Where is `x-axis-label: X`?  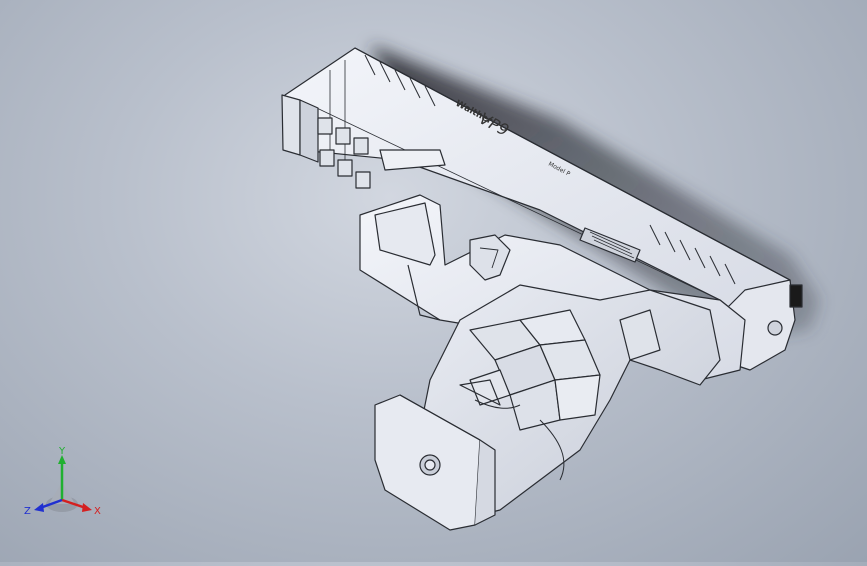
x-axis-label: X is located at coordinates (97, 511).